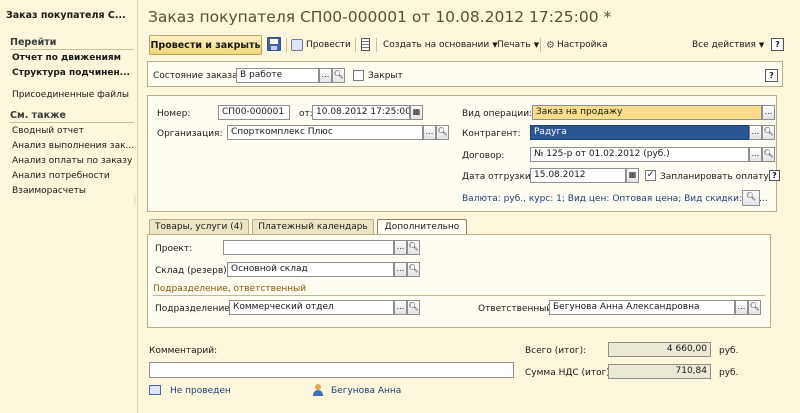 The width and height of the screenshot is (800, 413). Describe the element at coordinates (639, 132) in the screenshot. I see `contractor-field: Радуга` at that location.